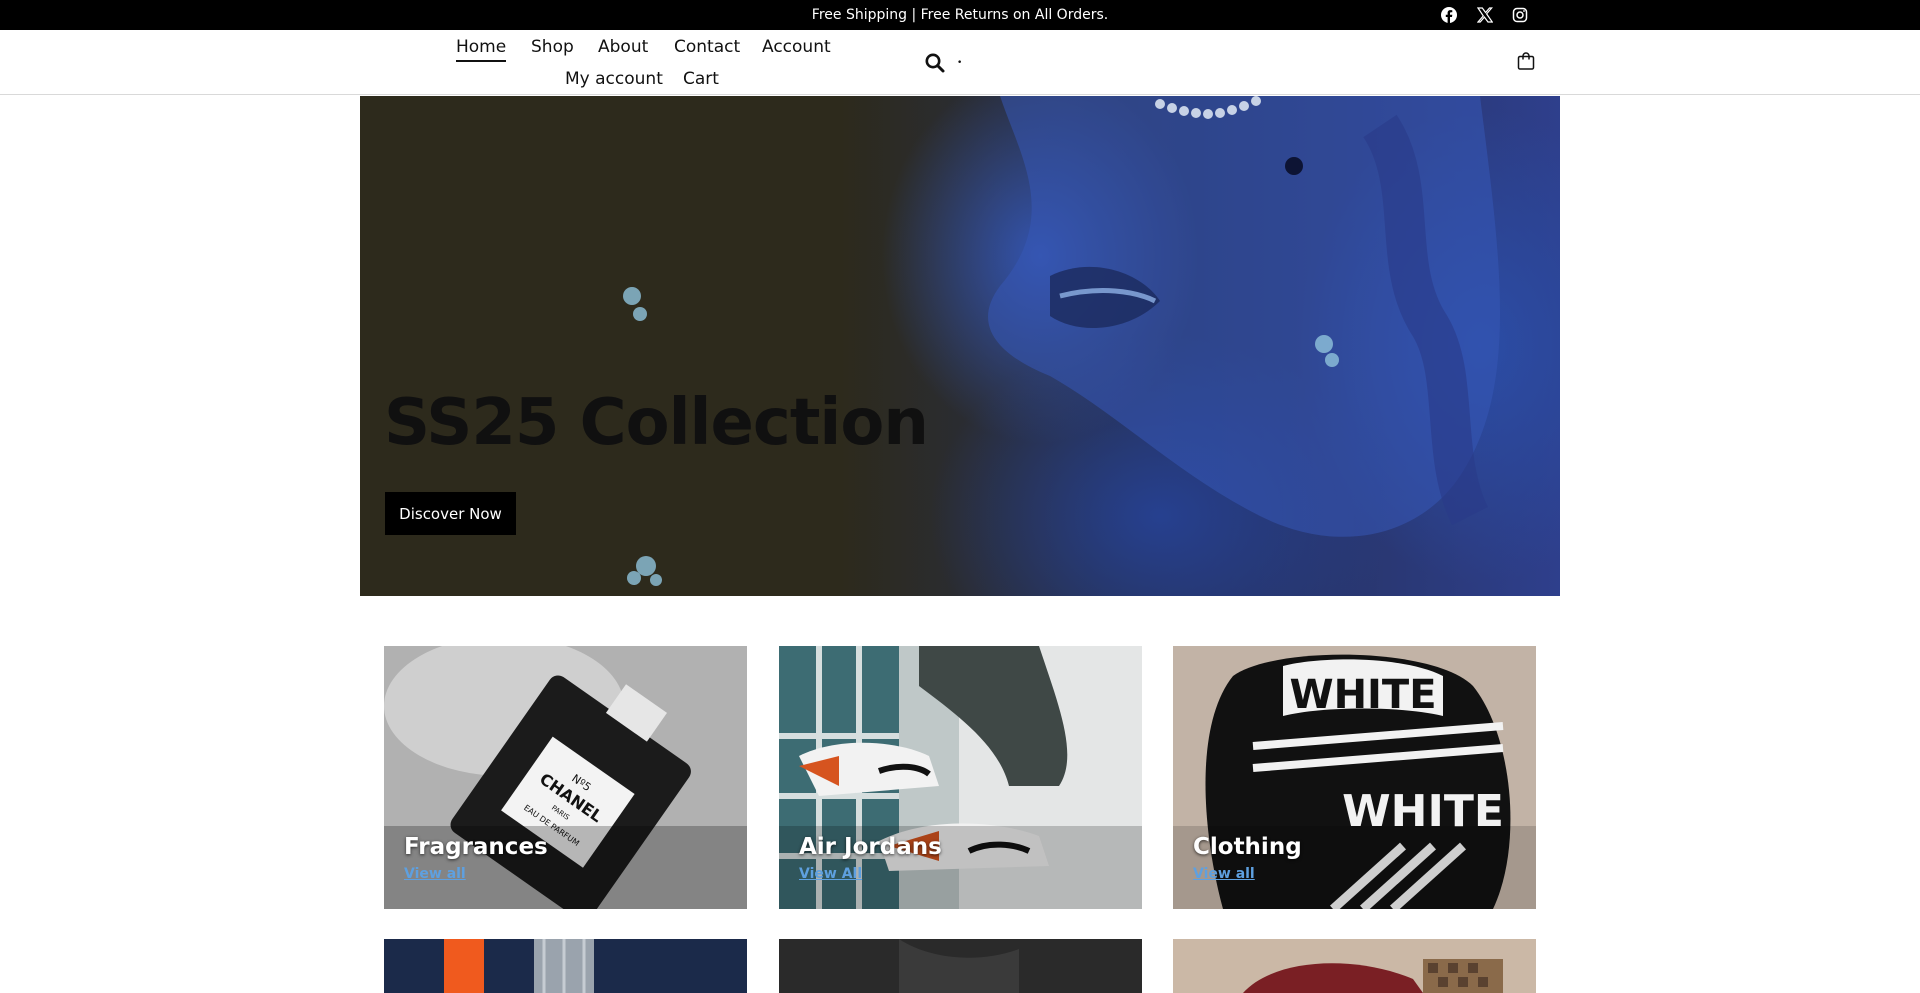  Describe the element at coordinates (552, 47) in the screenshot. I see `nav-shop: Shop` at that location.